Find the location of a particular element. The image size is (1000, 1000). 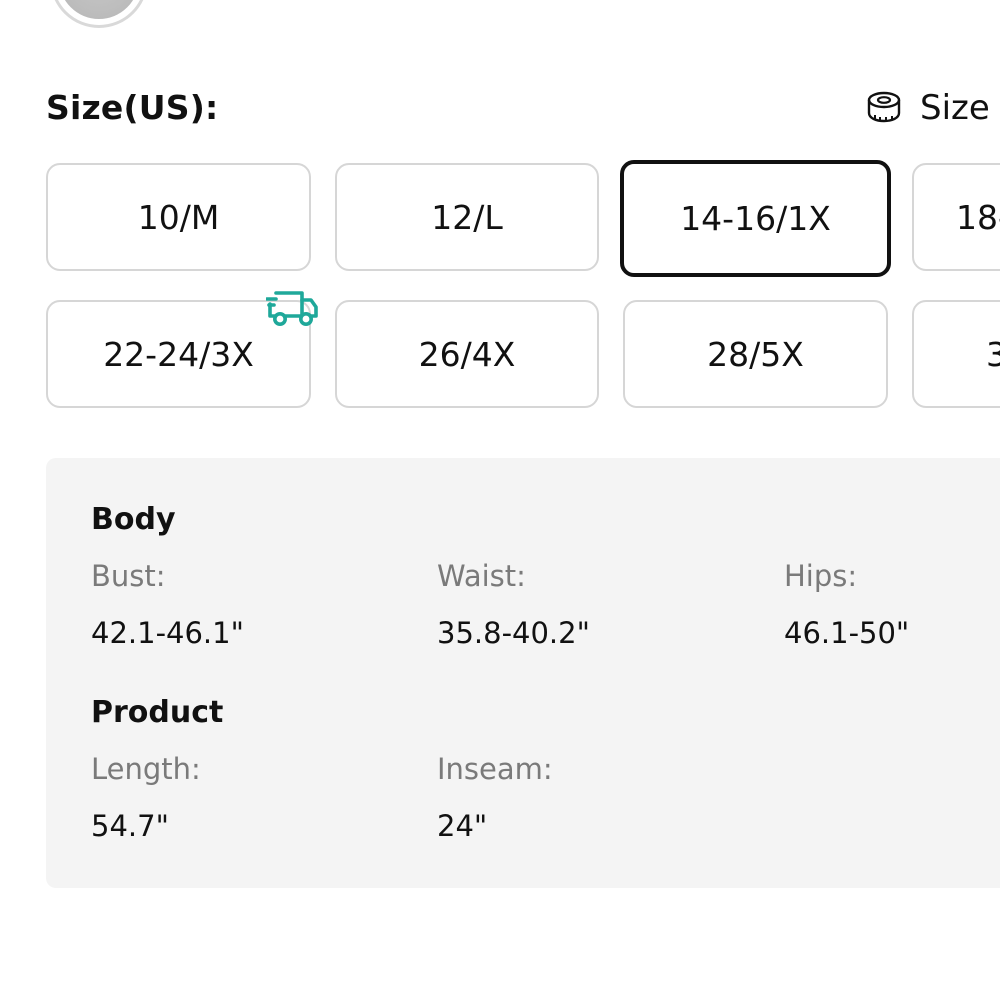

inseam-label: Inseam: is located at coordinates (495, 769).